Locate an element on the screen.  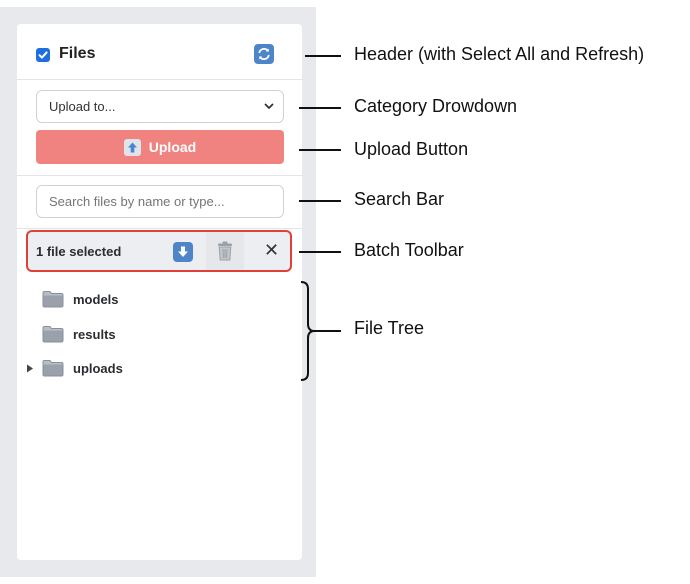
panel-header: Files is located at coordinates (159, 52).